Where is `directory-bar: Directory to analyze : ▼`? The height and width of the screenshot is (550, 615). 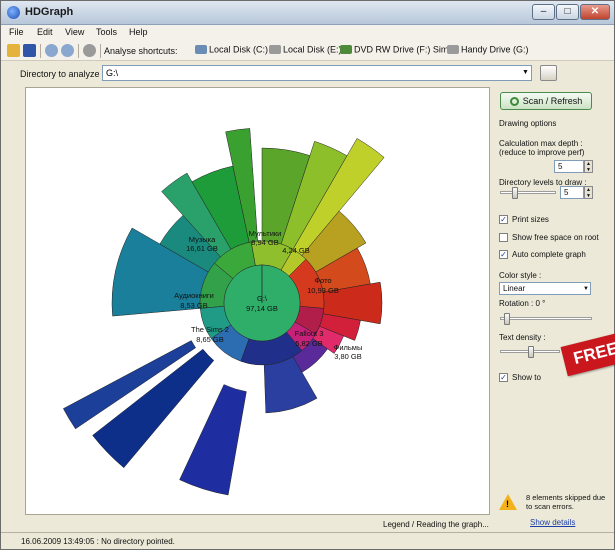
directory-bar: Directory to analyze : ▼ is located at coordinates (307, 73).